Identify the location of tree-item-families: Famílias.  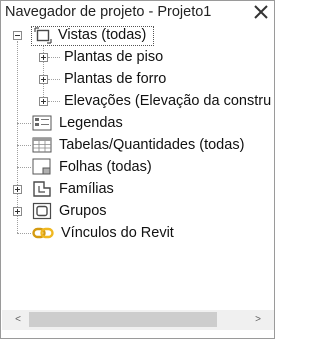
(137, 189).